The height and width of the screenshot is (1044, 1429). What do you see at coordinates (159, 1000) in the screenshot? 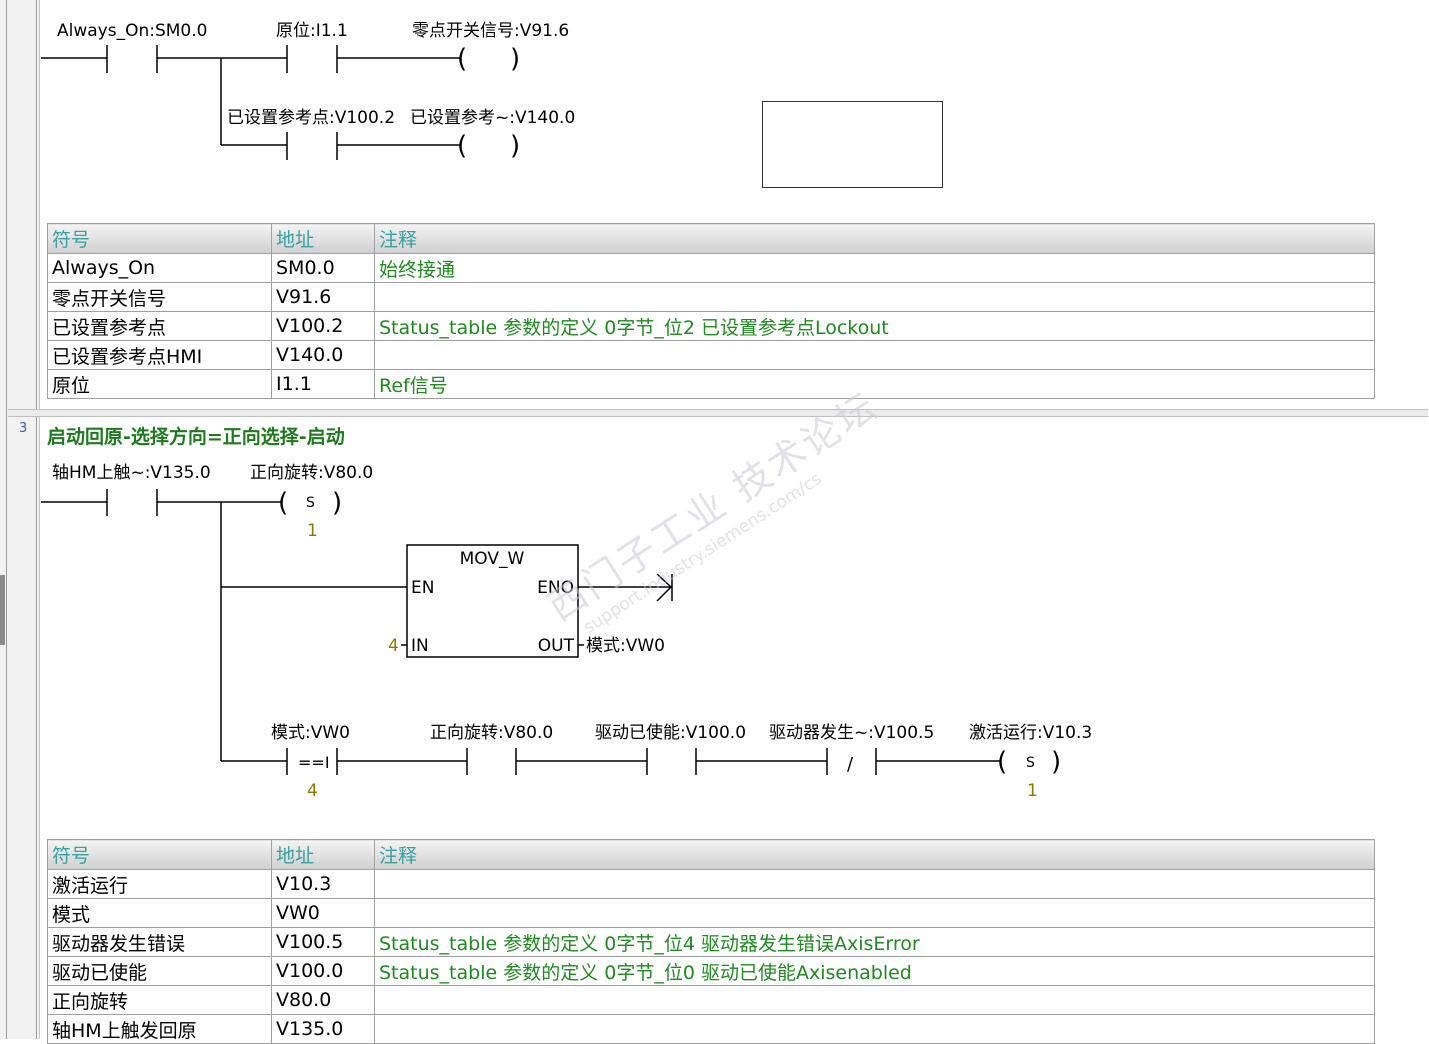
I see `cell-symbol: 正向旋转` at bounding box center [159, 1000].